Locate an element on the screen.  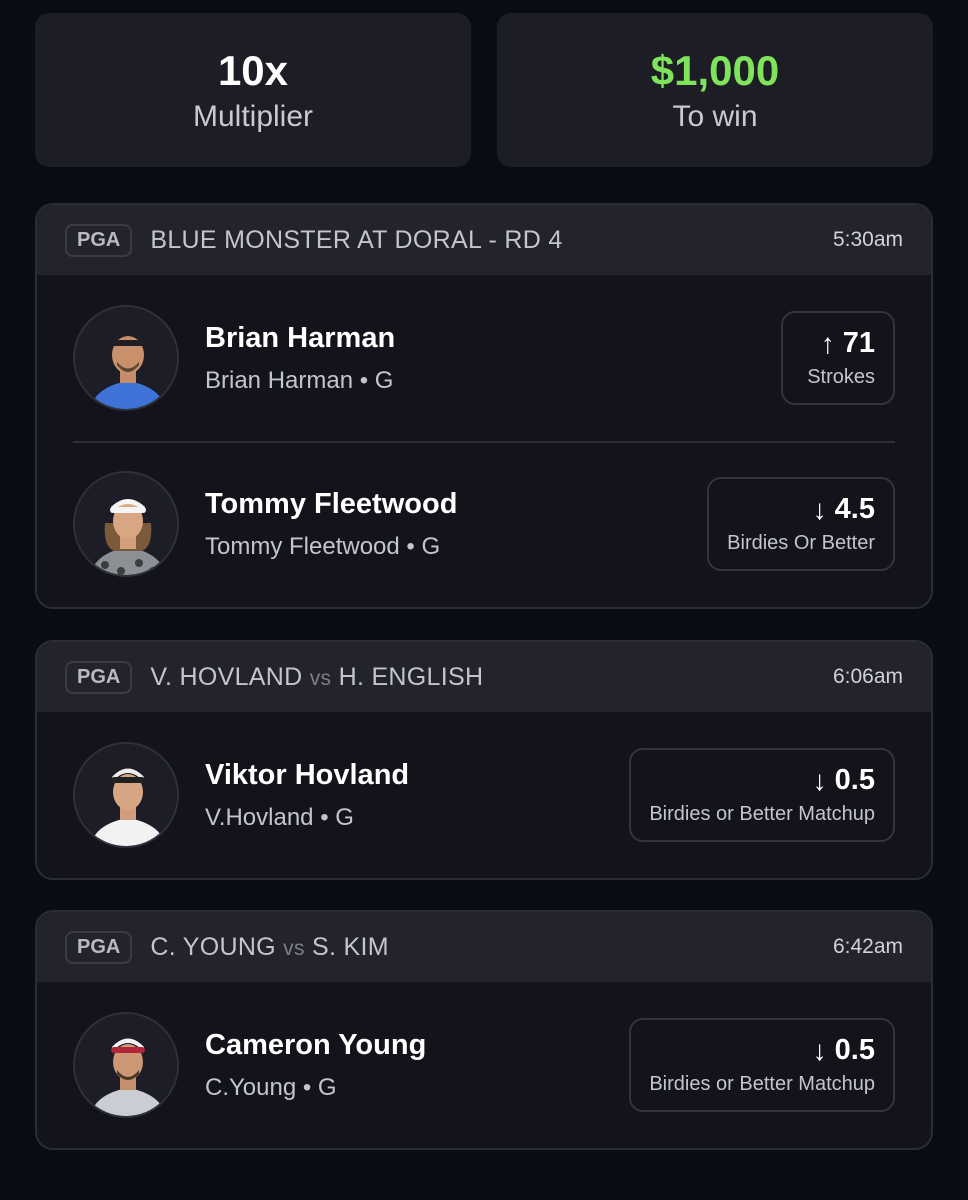
card-header: PGA C. YOUNG vs S. KIM 6:42am is located at coordinates (484, 947).